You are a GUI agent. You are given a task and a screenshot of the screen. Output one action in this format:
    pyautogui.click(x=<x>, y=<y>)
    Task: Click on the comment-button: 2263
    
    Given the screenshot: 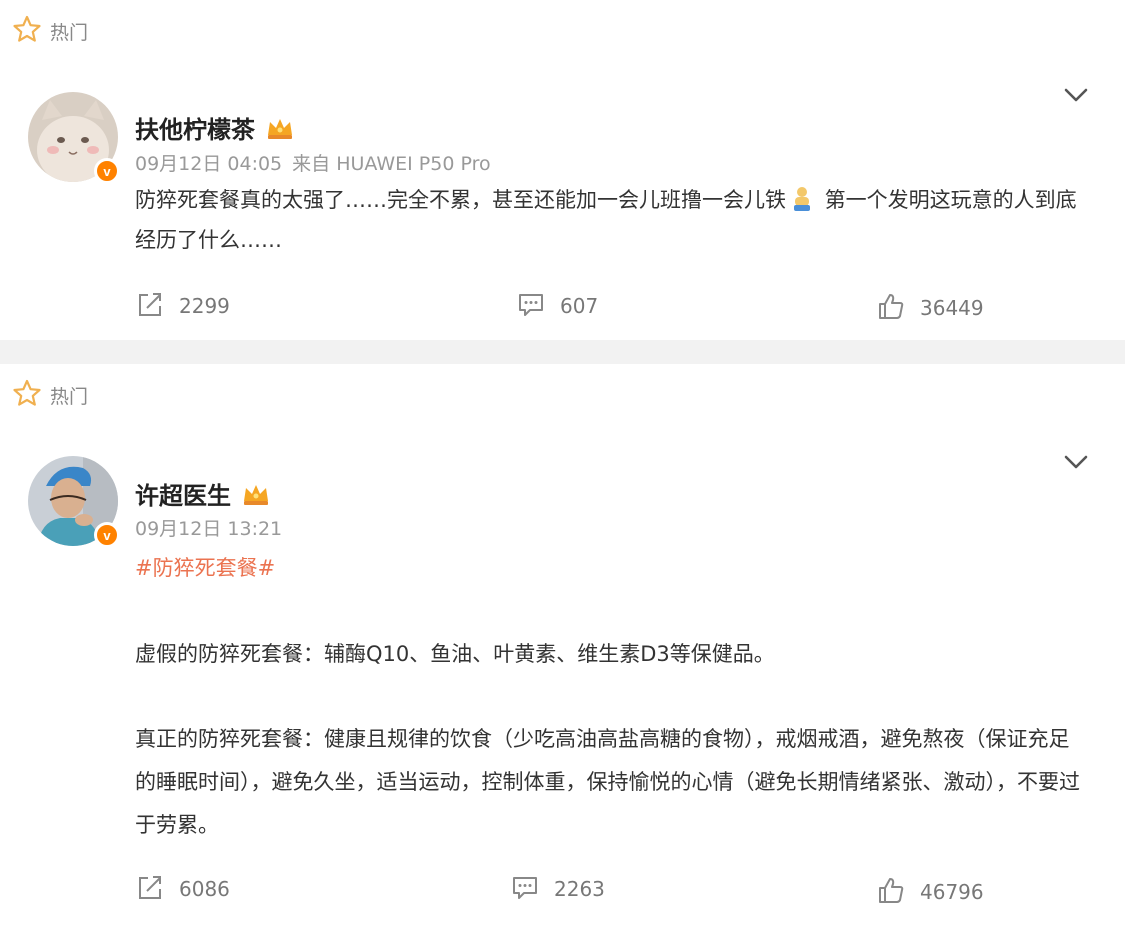 What is the action you would take?
    pyautogui.click(x=557, y=889)
    